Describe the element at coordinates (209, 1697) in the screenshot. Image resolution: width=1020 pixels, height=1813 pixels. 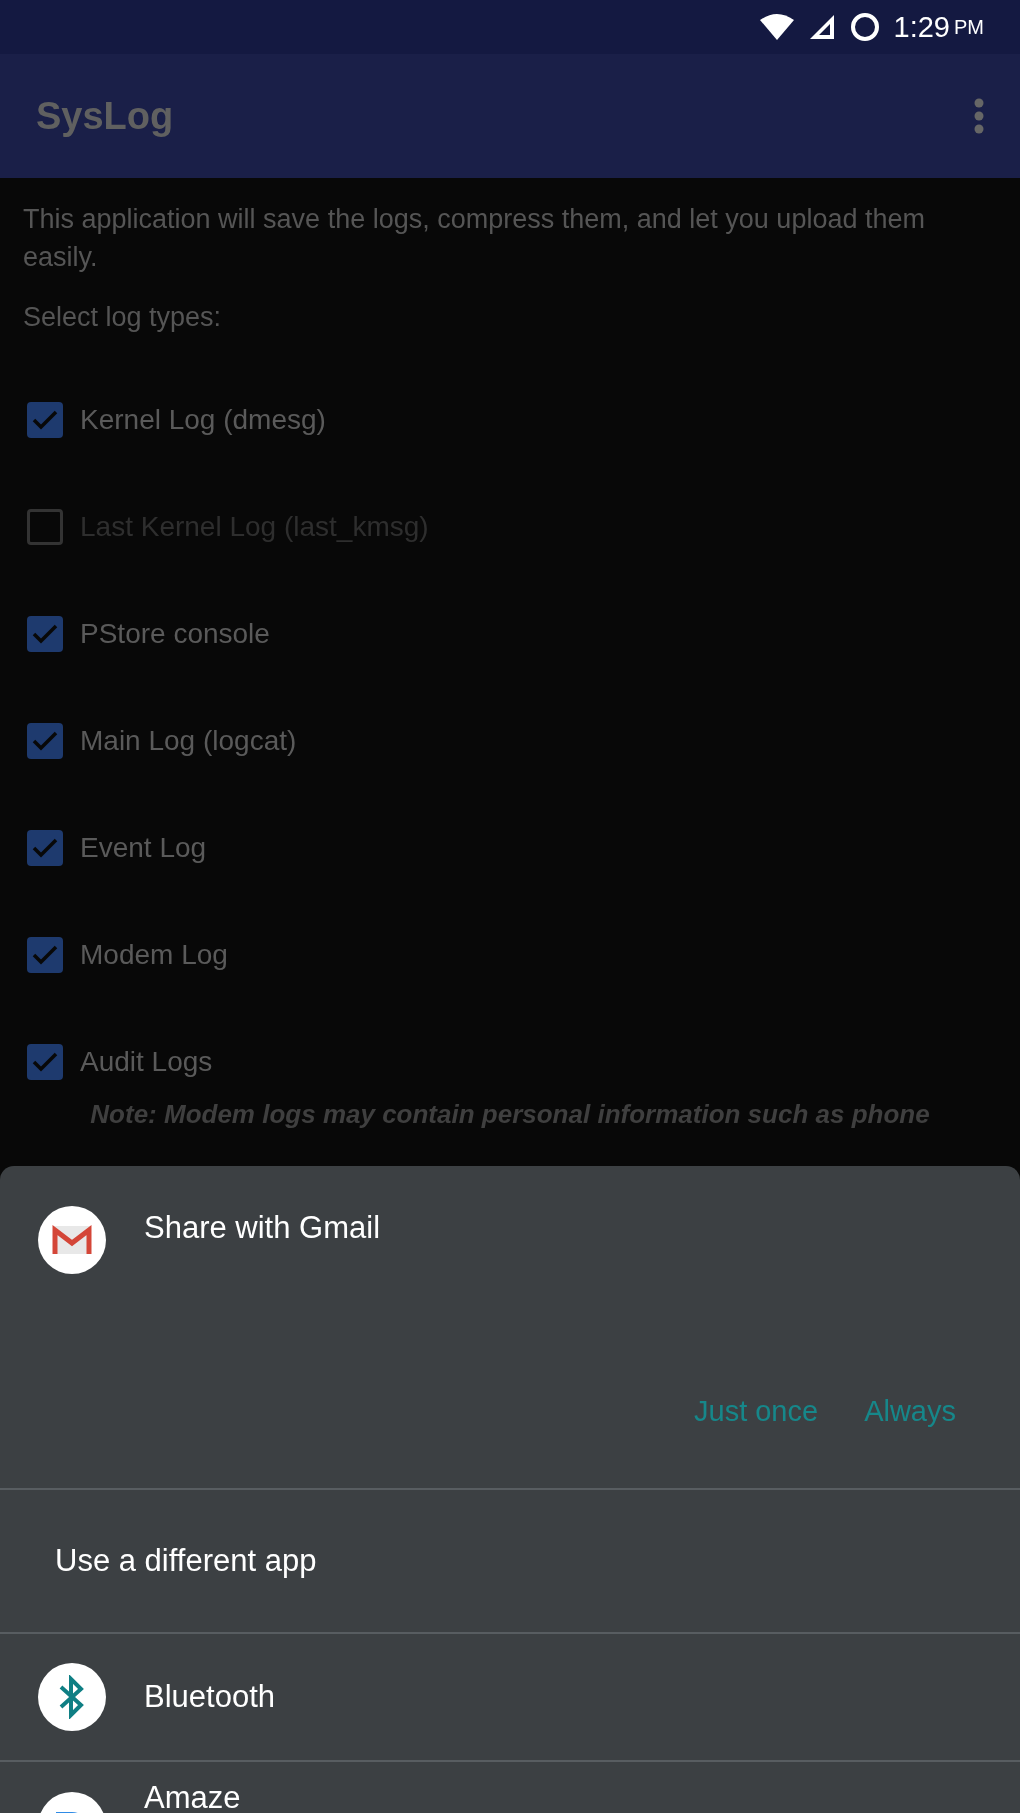
I see `app-name: Bluetooth` at that location.